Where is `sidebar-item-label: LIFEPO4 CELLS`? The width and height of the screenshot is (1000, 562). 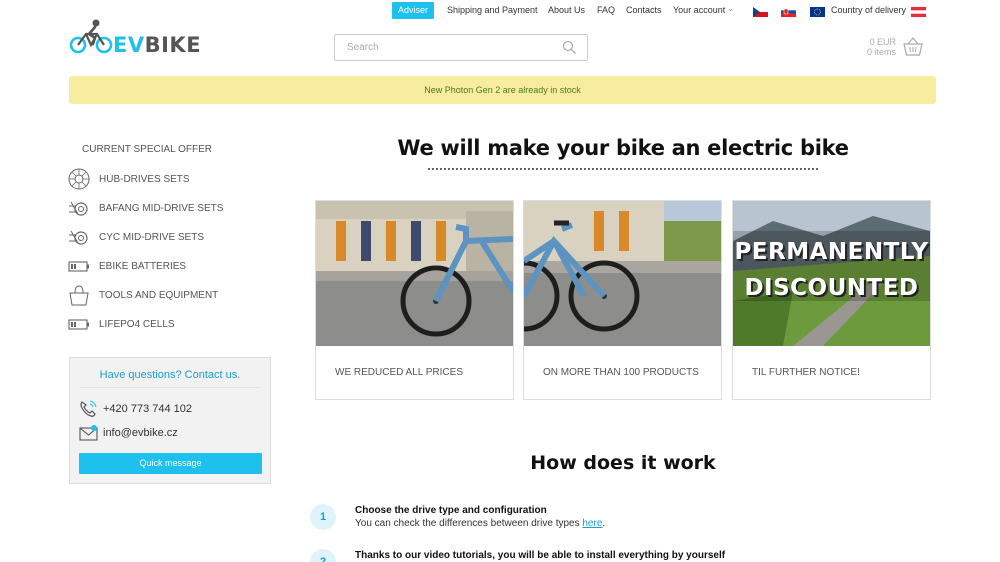 sidebar-item-label: LIFEPO4 CELLS is located at coordinates (137, 324).